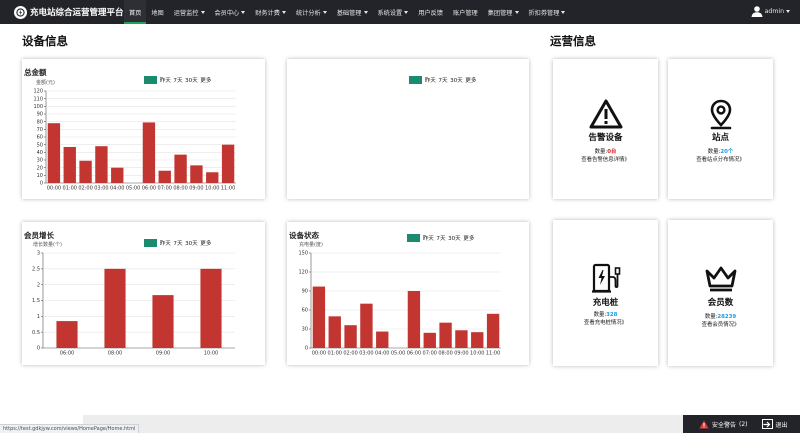 The height and width of the screenshot is (433, 800). What do you see at coordinates (720, 278) in the screenshot?
I see `crown-icon` at bounding box center [720, 278].